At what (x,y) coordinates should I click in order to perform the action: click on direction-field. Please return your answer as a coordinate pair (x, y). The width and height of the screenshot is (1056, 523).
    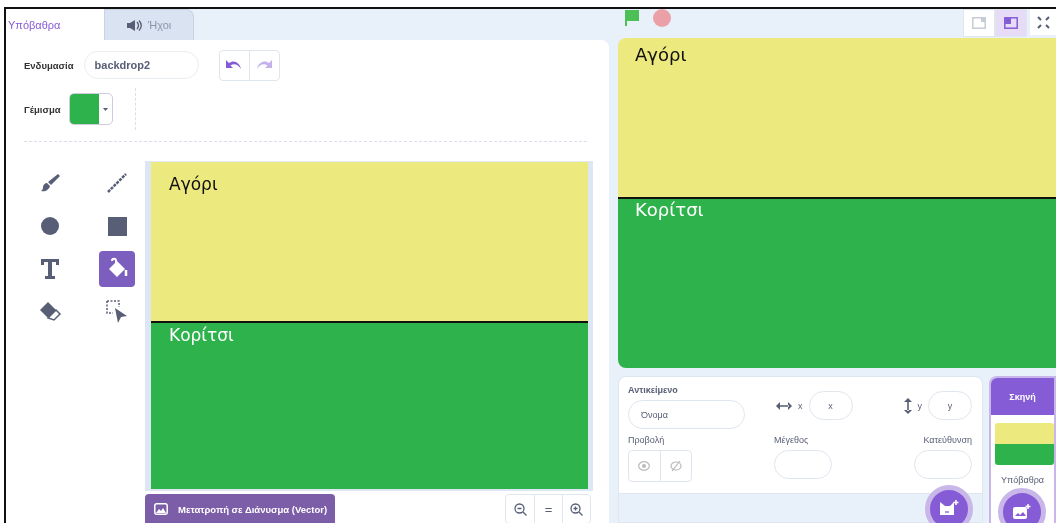
    Looking at the image, I should click on (943, 464).